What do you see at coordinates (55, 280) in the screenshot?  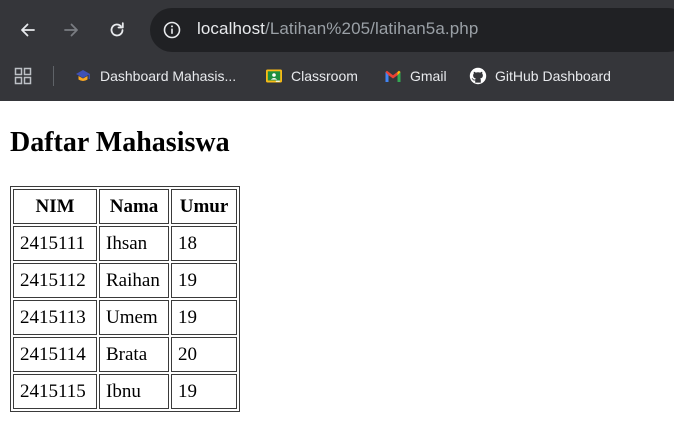 I see `cell-nim: 2415112` at bounding box center [55, 280].